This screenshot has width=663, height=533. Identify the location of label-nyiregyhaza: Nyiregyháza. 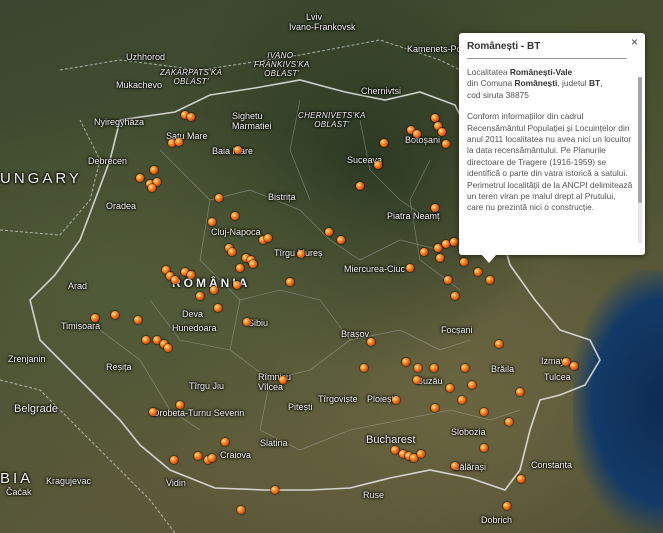
(119, 122).